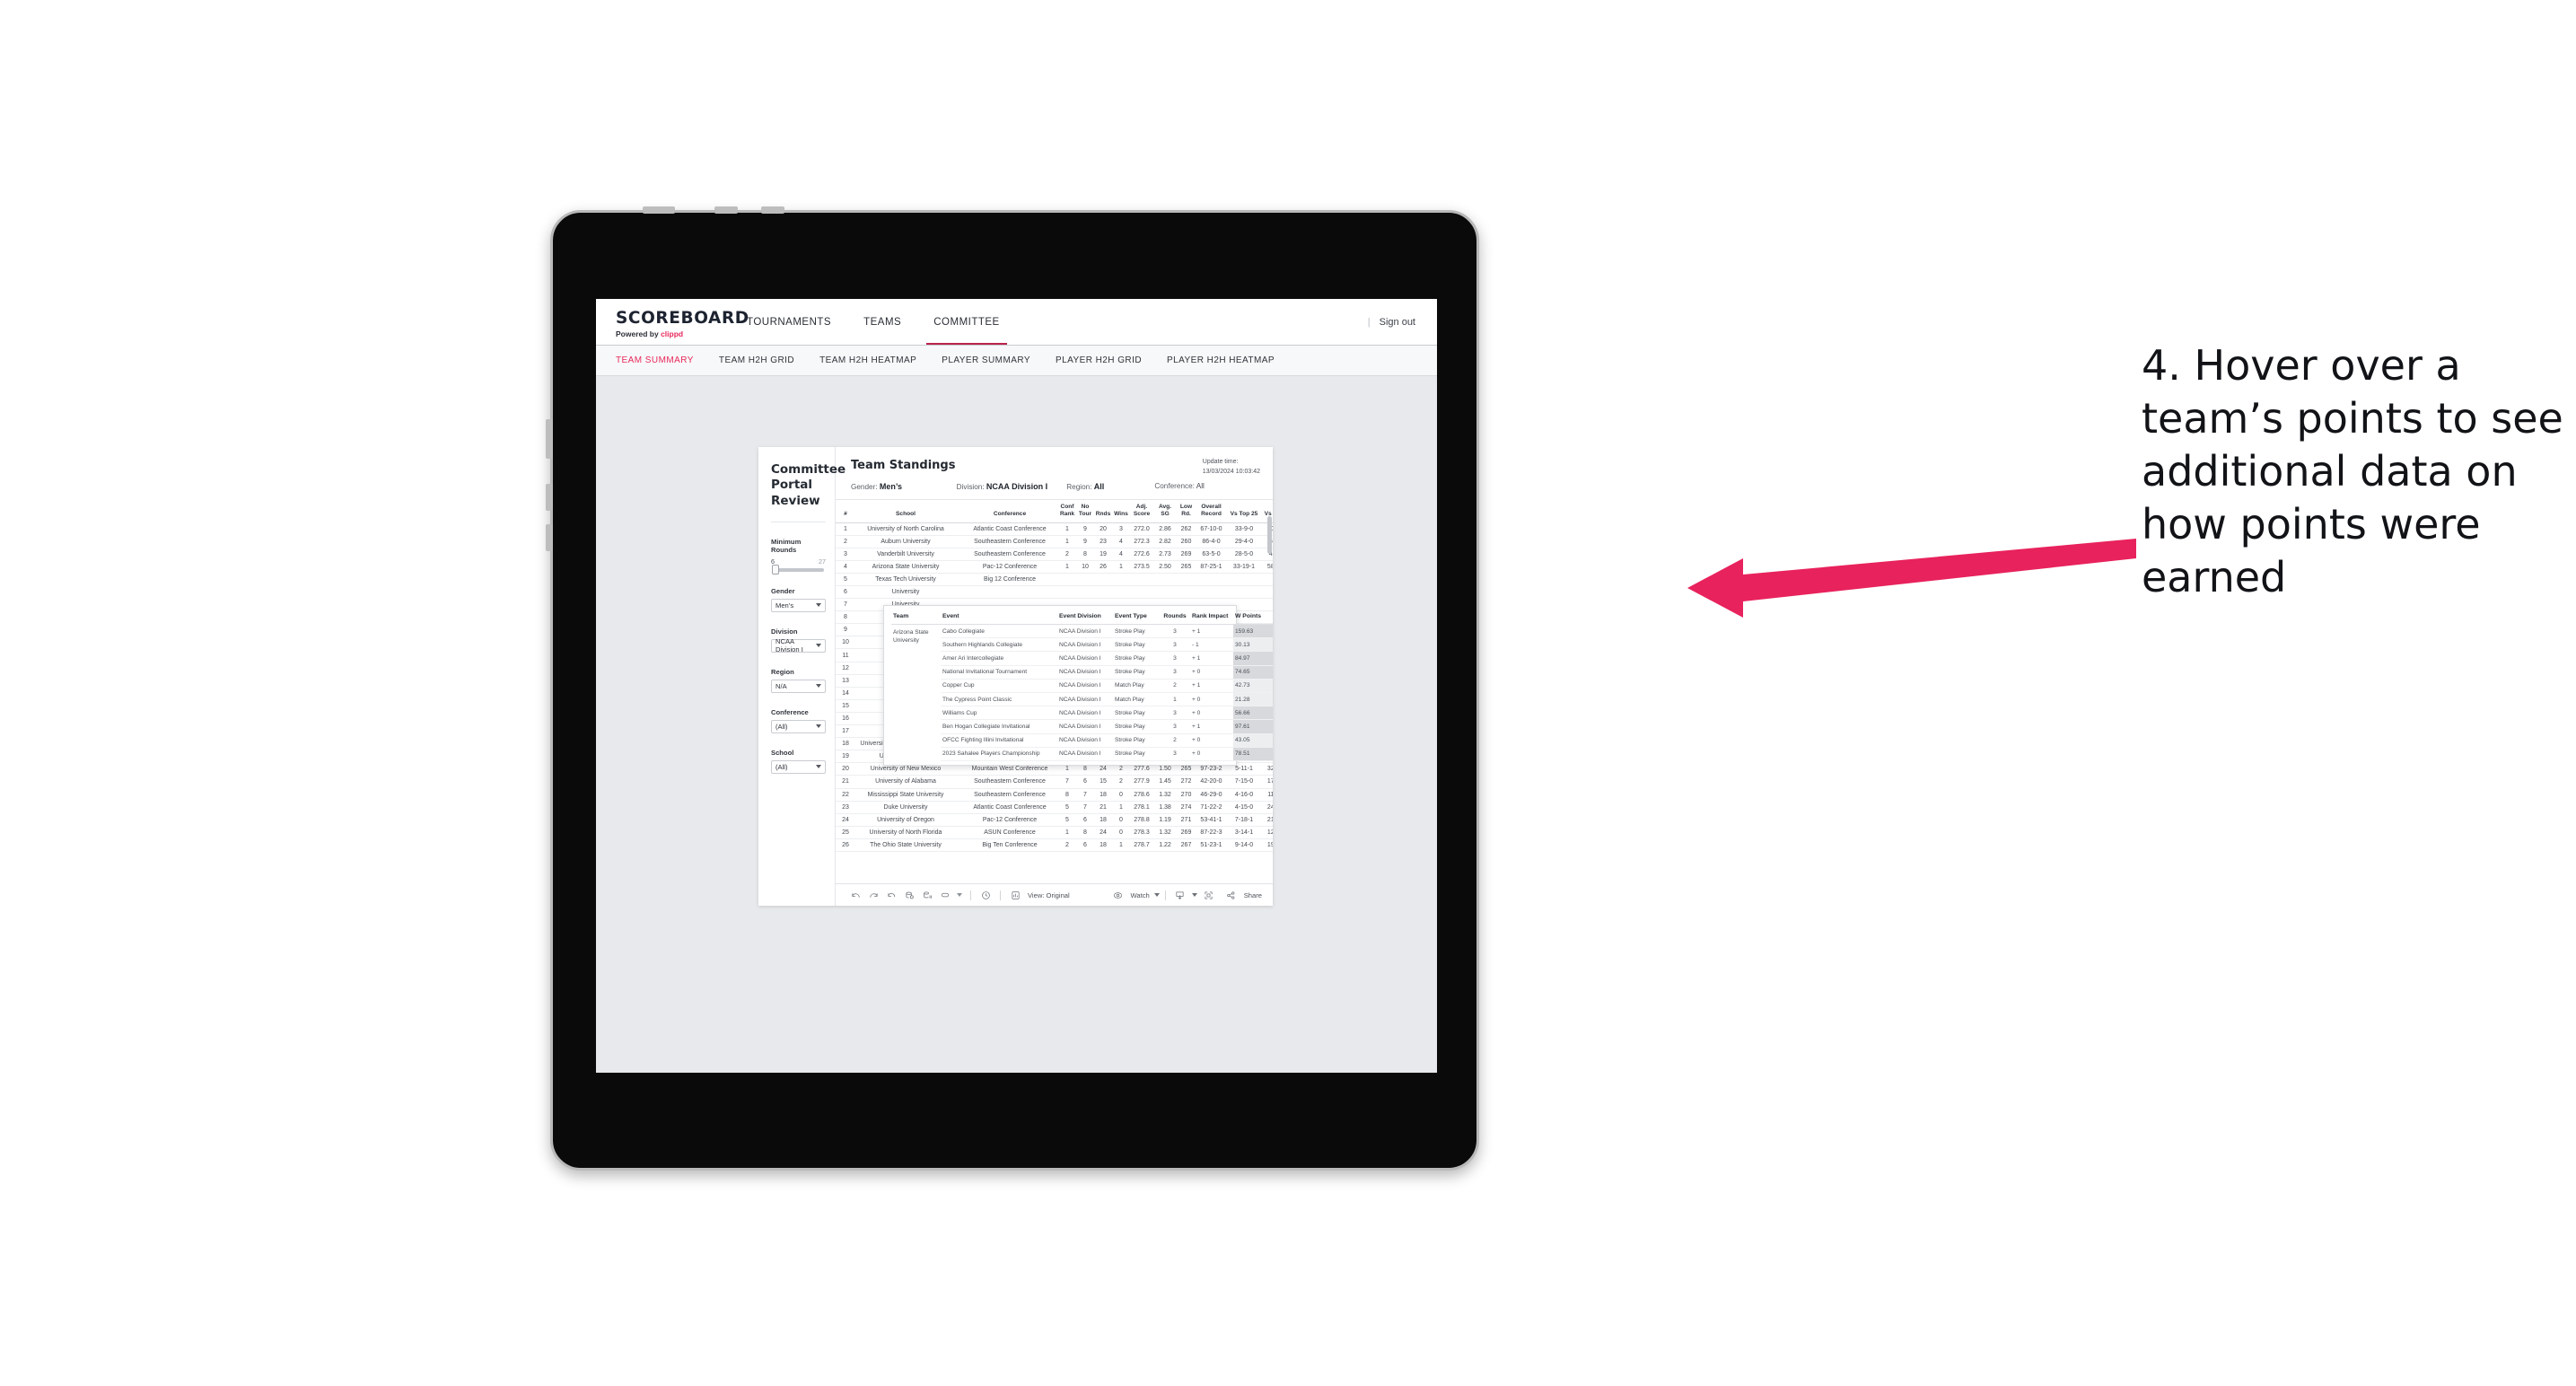 This screenshot has height=1386, width=2576. I want to click on download-caret-icon, so click(1194, 895).